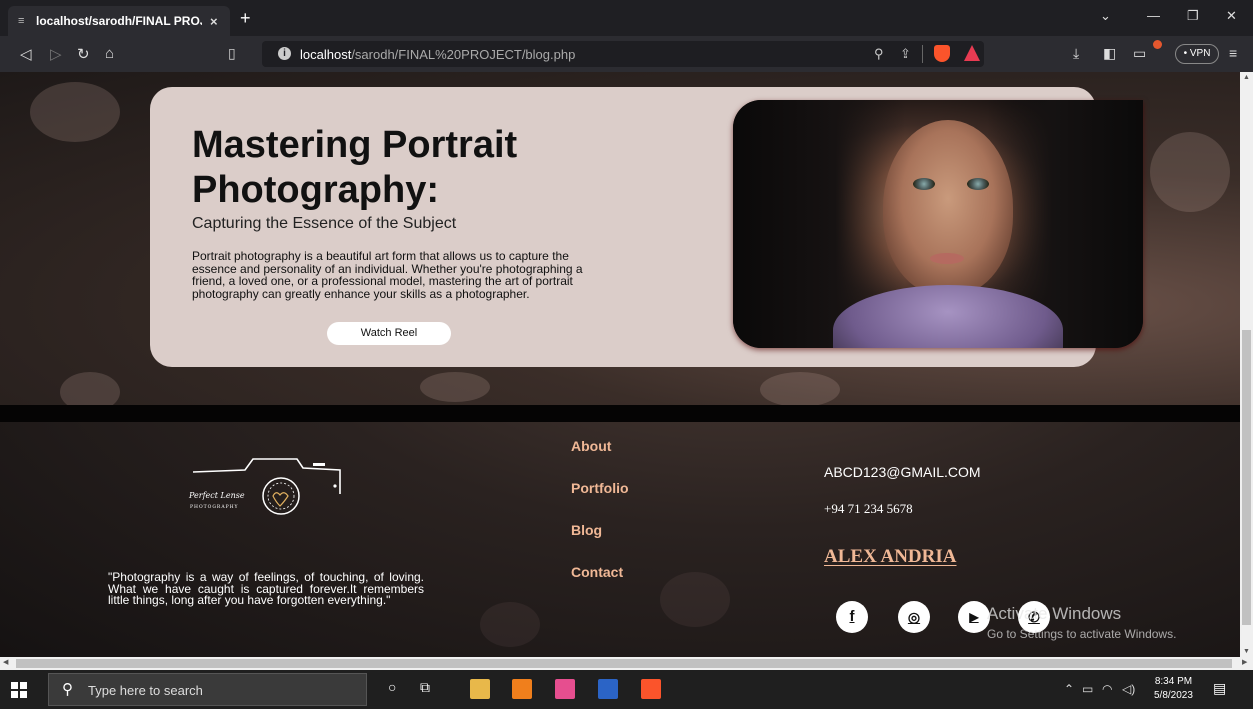 The height and width of the screenshot is (709, 1253). I want to click on windows-start-icon, so click(19, 690).